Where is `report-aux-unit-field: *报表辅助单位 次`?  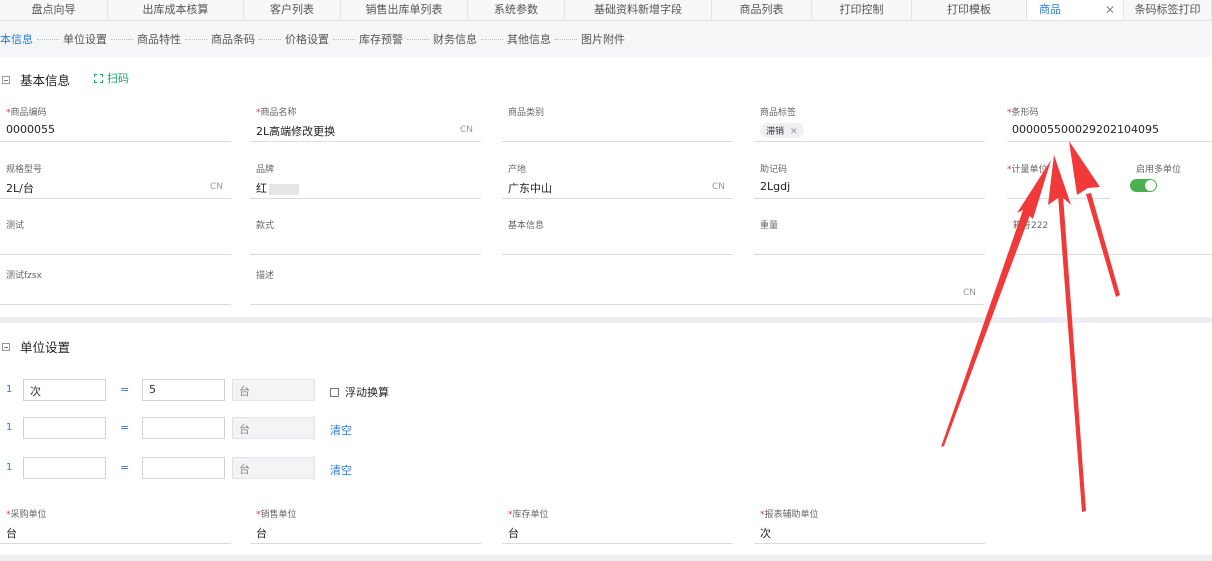 report-aux-unit-field: *报表辅助单位 次 is located at coordinates (869, 525).